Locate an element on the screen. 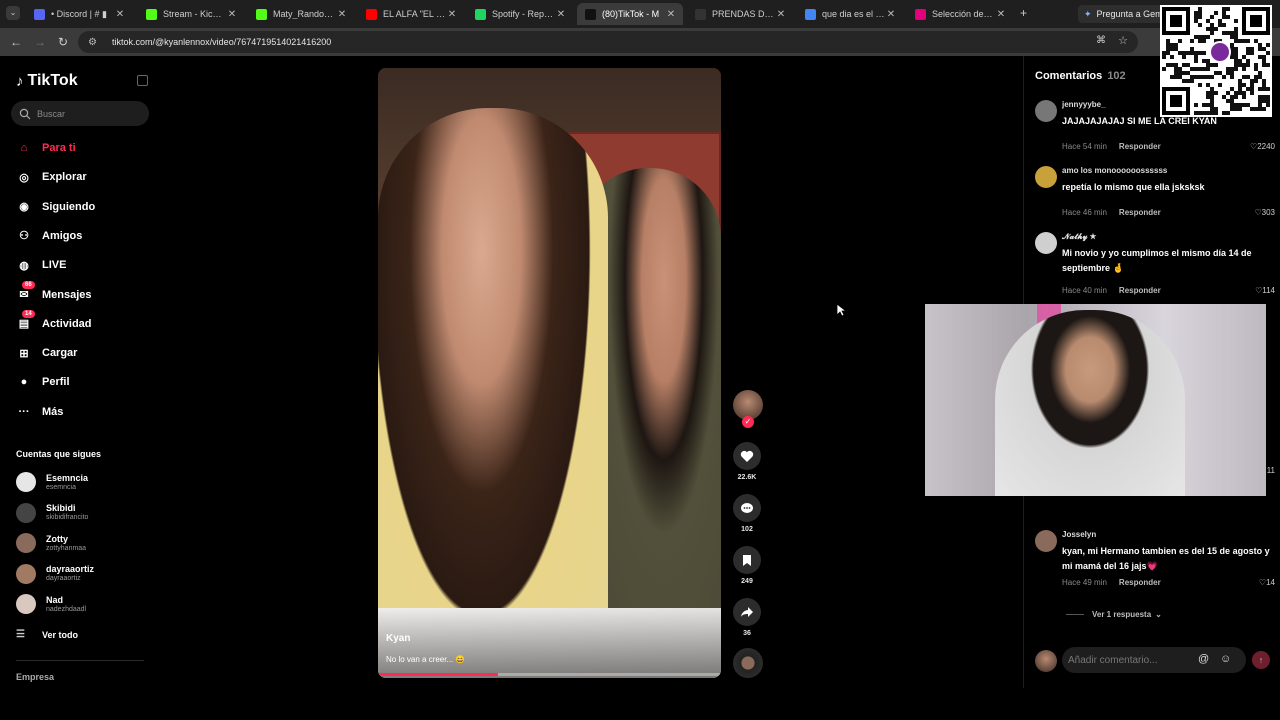  sidebar-item-label: LIVE is located at coordinates (54, 265).